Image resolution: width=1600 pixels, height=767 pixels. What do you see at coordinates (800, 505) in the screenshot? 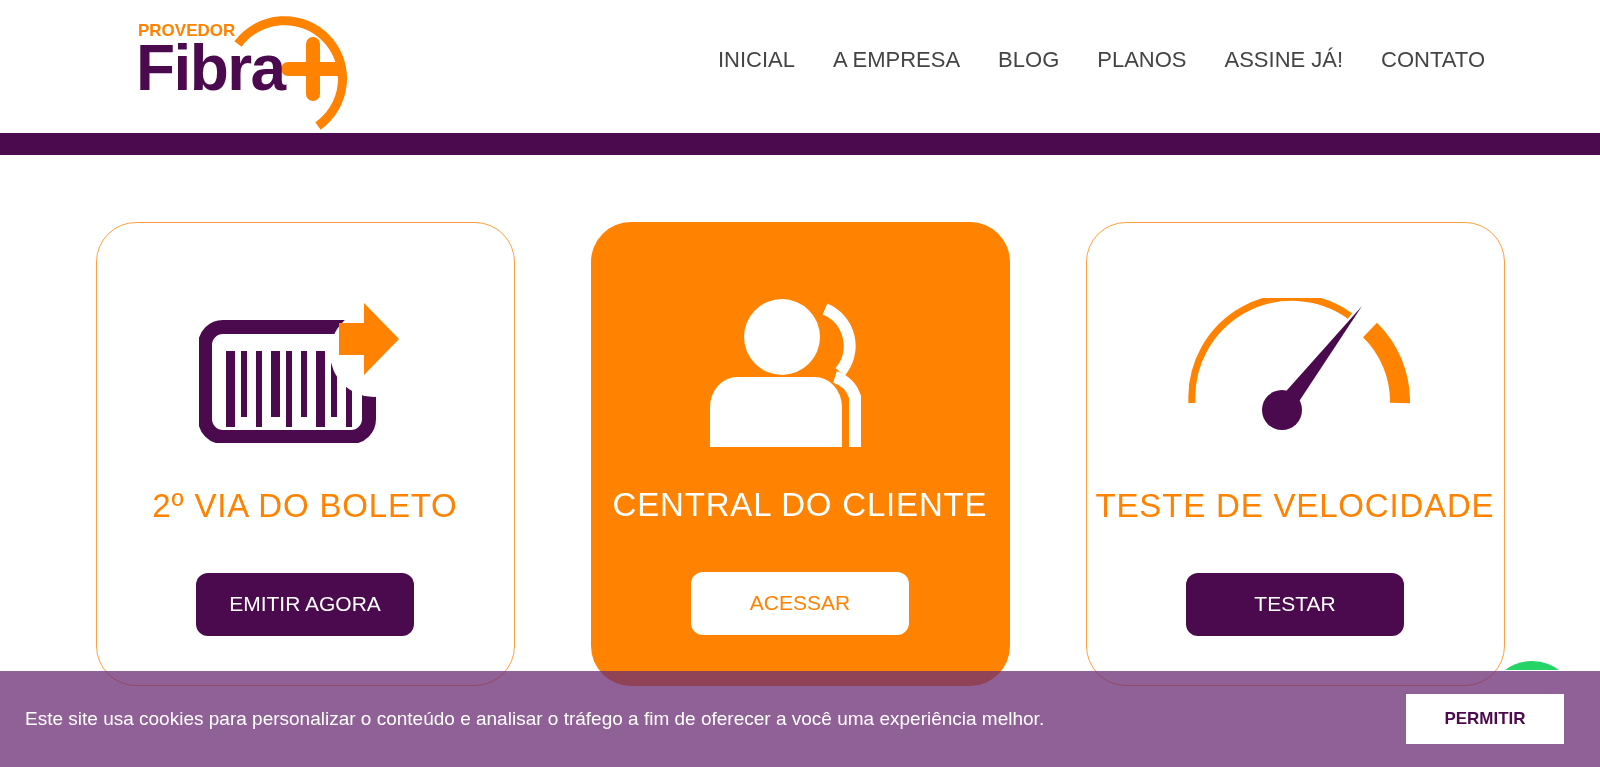
I see `card-title: CENTRAL DO CLIENTE` at bounding box center [800, 505].